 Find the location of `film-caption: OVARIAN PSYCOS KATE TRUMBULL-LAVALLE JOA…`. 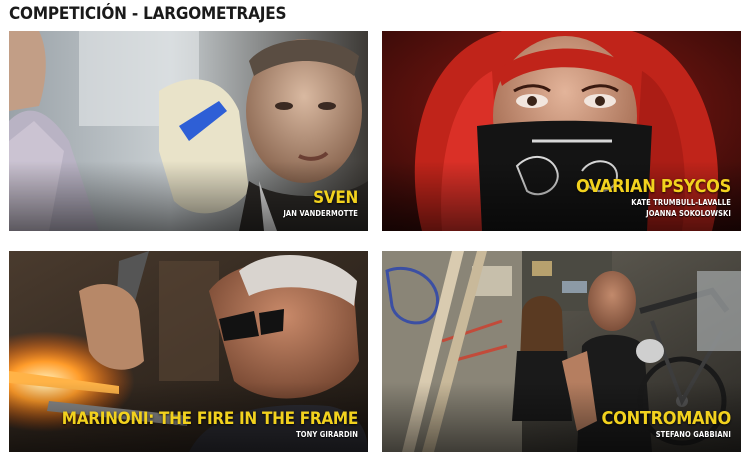

film-caption: OVARIAN PSYCOS KATE TRUMBULL-LAVALLE JOA… is located at coordinates (653, 198).